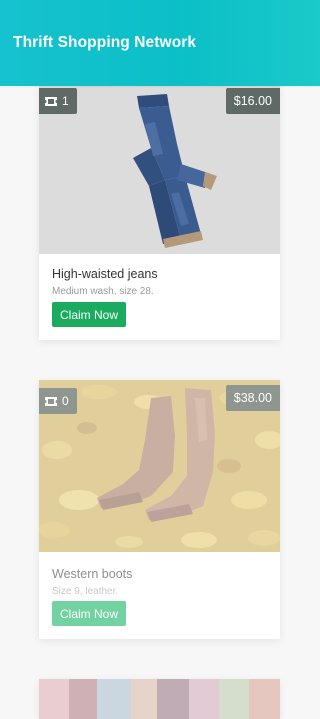  Describe the element at coordinates (252, 398) in the screenshot. I see `price-badge: $38.00` at that location.